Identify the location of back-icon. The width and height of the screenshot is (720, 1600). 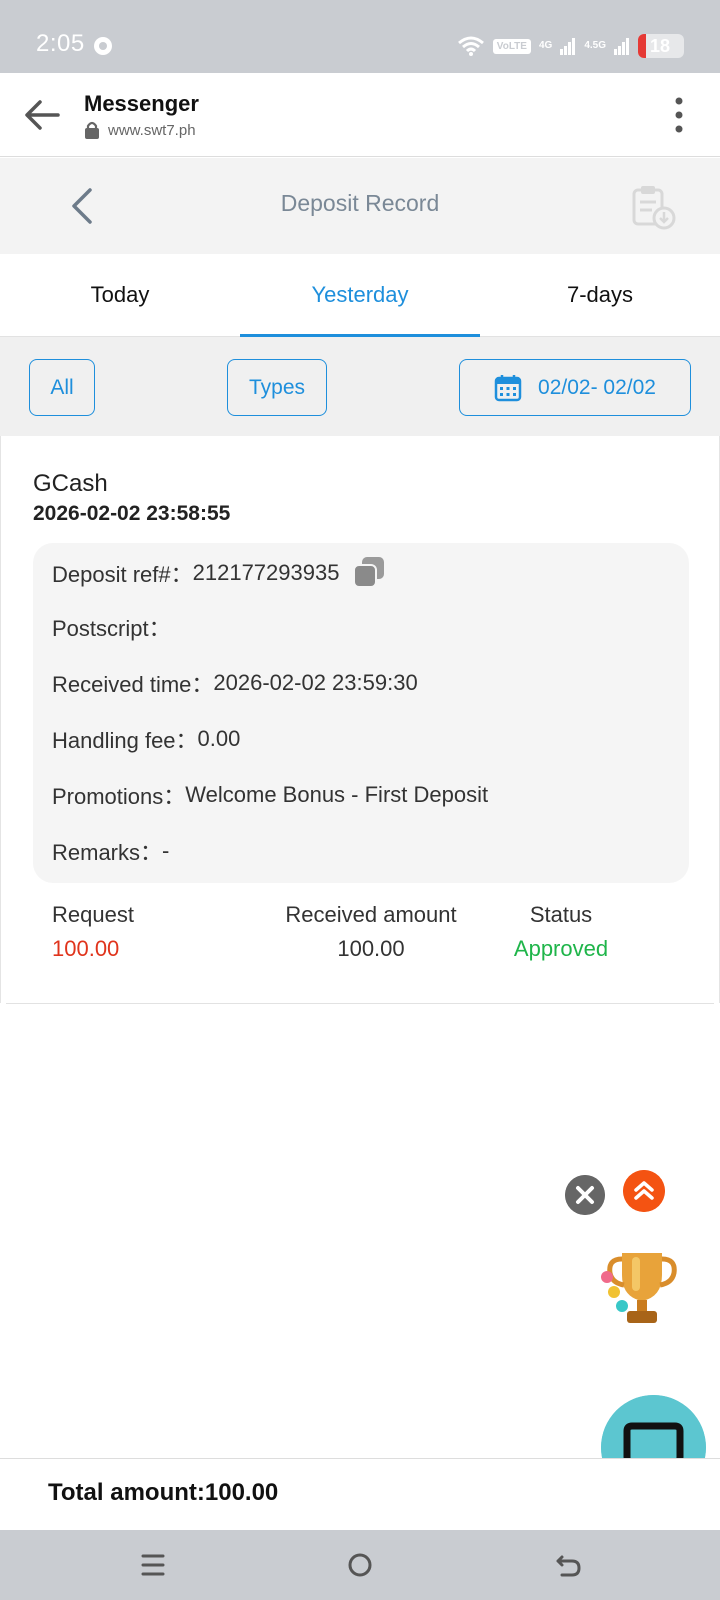
(568, 1565).